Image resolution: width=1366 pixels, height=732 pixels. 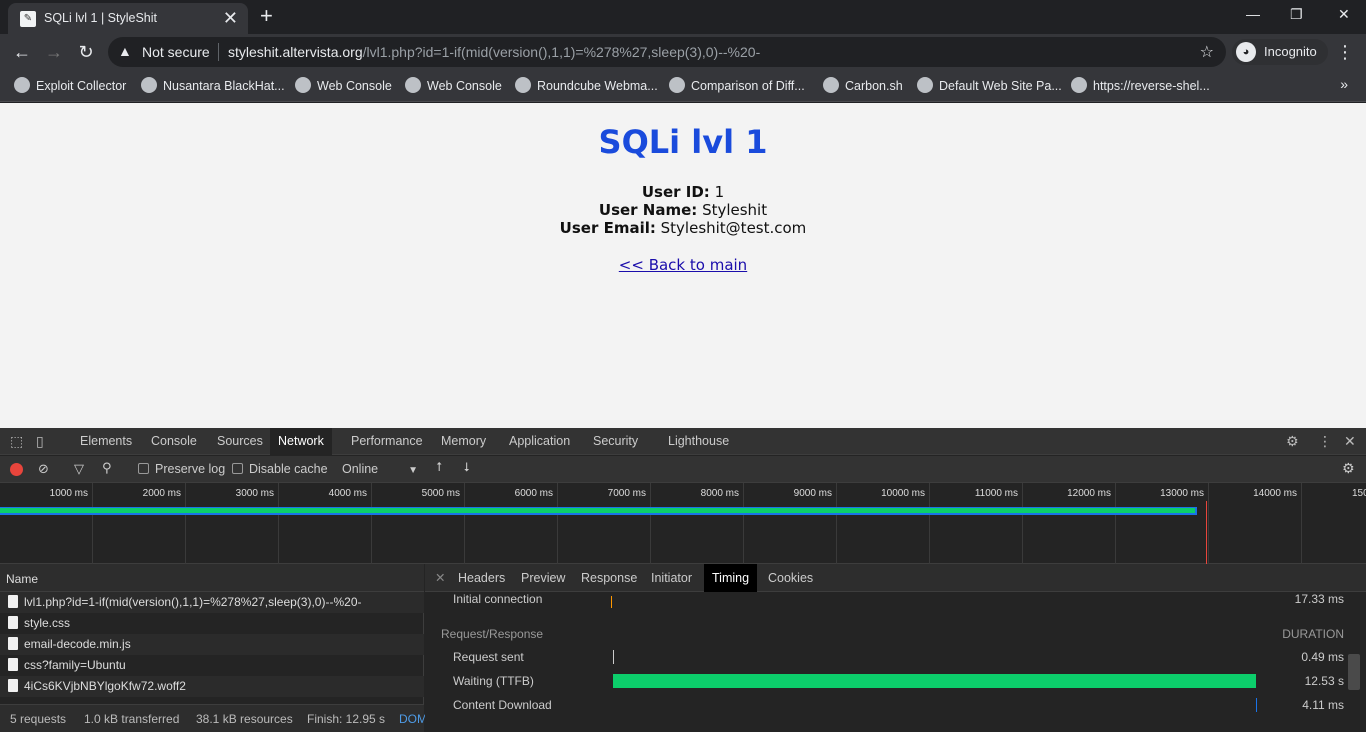 I want to click on site-favicon-icon: ✎, so click(x=28, y=19).